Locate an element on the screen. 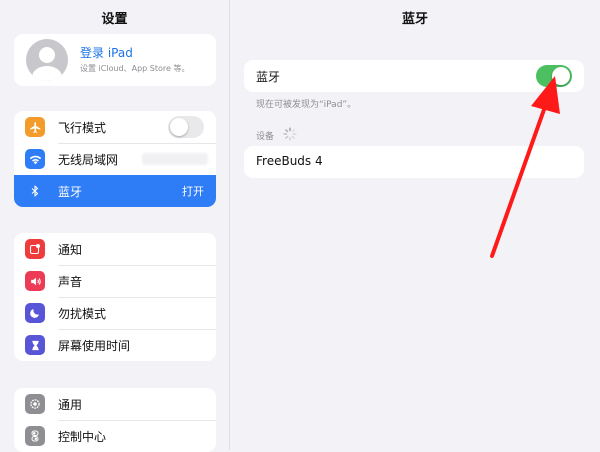 This screenshot has height=452, width=600. general-group: 通用 控制中心 is located at coordinates (115, 420).